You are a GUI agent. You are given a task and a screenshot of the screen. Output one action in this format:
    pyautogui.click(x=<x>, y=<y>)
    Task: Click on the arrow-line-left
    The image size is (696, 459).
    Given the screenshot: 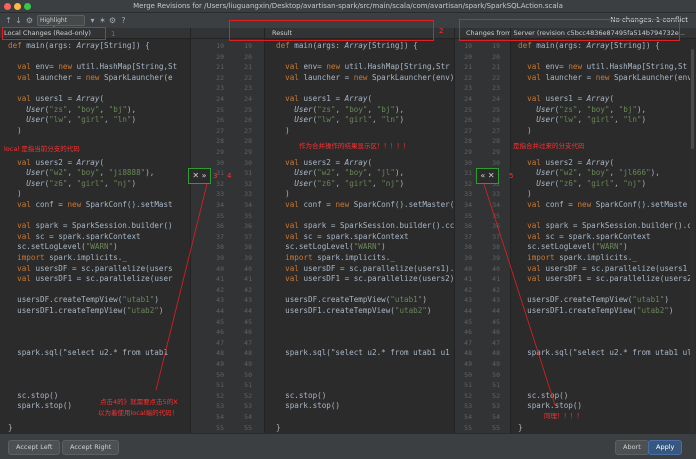 What is the action you would take?
    pyautogui.click(x=181, y=287)
    